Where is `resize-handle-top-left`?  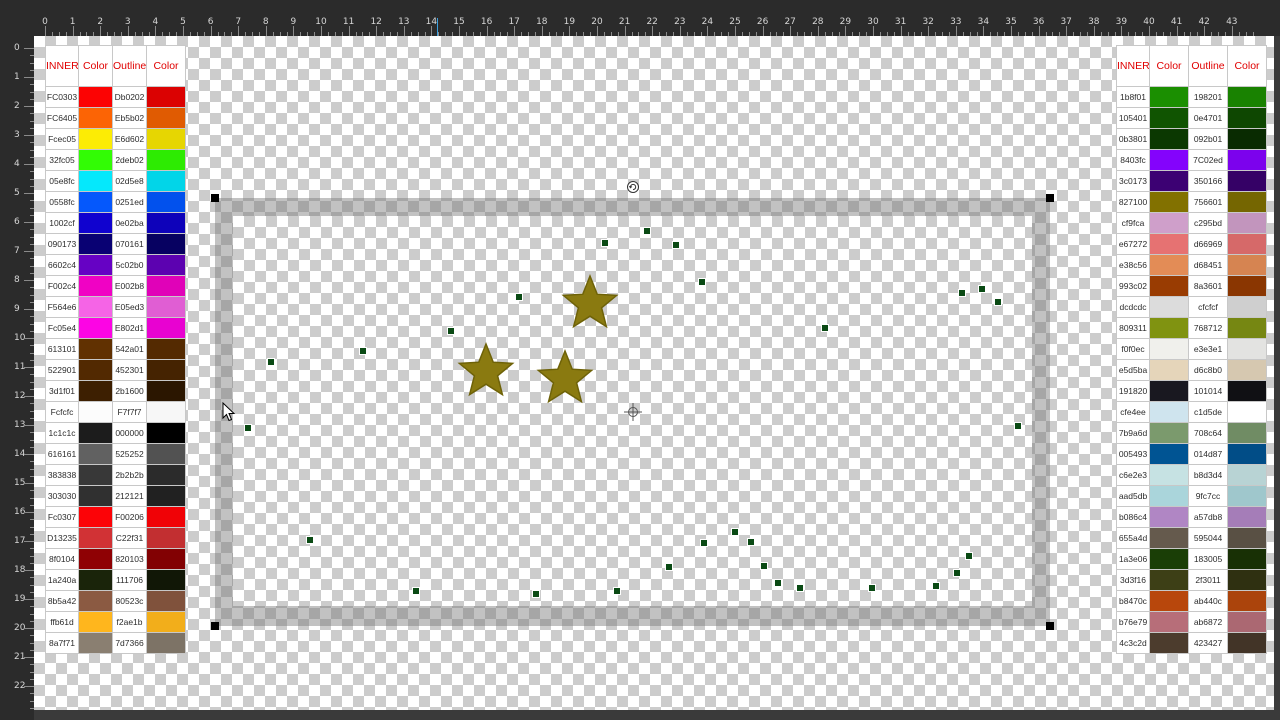
resize-handle-top-left is located at coordinates (215, 198).